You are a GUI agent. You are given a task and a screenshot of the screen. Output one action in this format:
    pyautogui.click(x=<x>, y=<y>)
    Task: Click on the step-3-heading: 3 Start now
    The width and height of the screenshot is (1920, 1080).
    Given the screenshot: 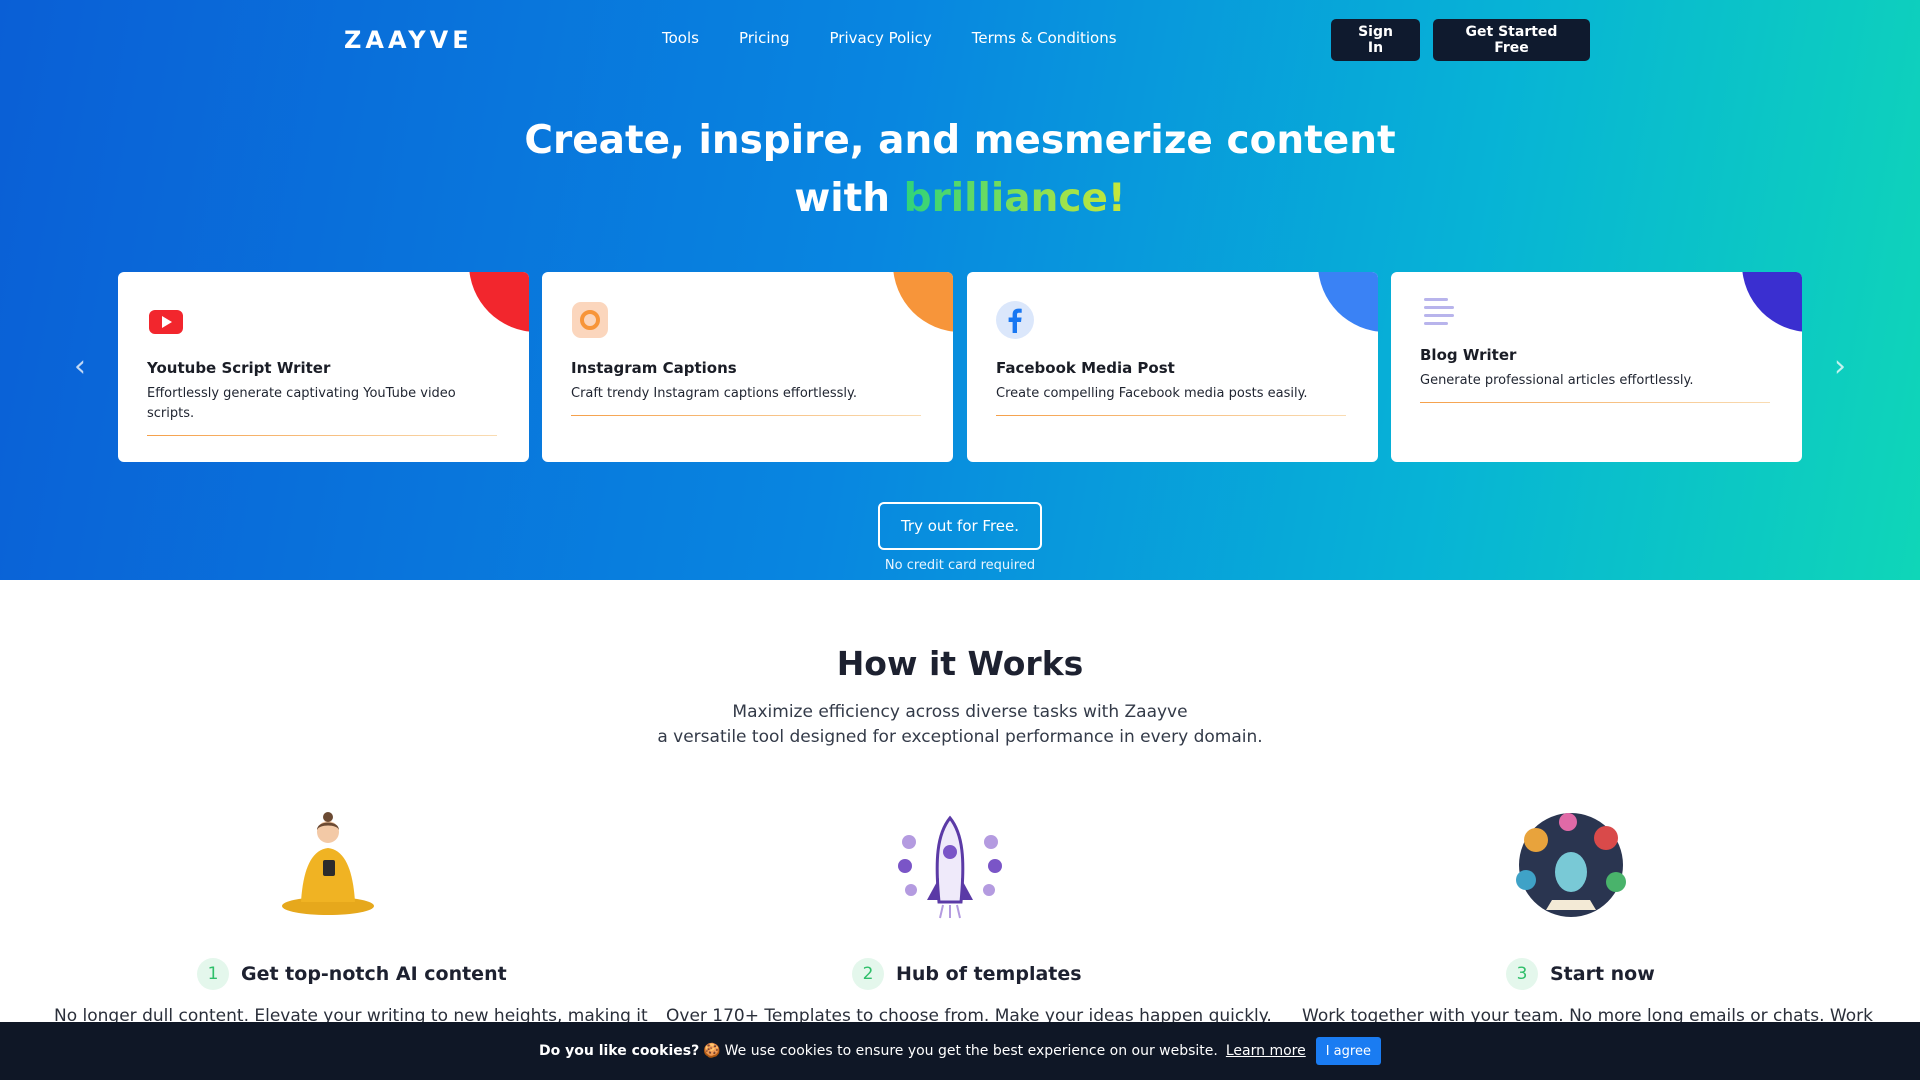 What is the action you would take?
    pyautogui.click(x=1580, y=974)
    